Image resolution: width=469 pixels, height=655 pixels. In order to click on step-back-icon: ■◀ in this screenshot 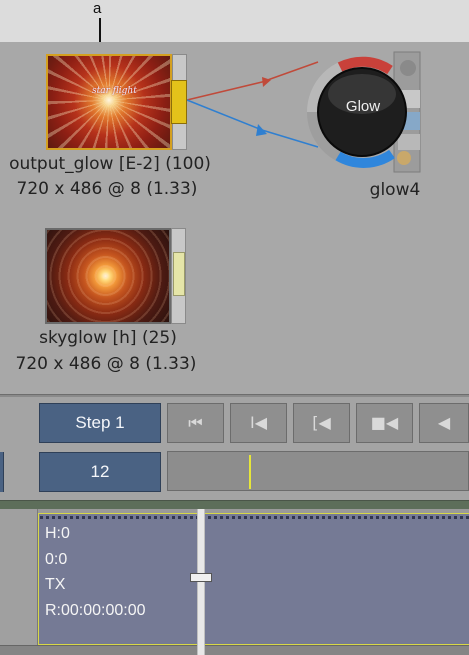, I will do `click(384, 423)`.